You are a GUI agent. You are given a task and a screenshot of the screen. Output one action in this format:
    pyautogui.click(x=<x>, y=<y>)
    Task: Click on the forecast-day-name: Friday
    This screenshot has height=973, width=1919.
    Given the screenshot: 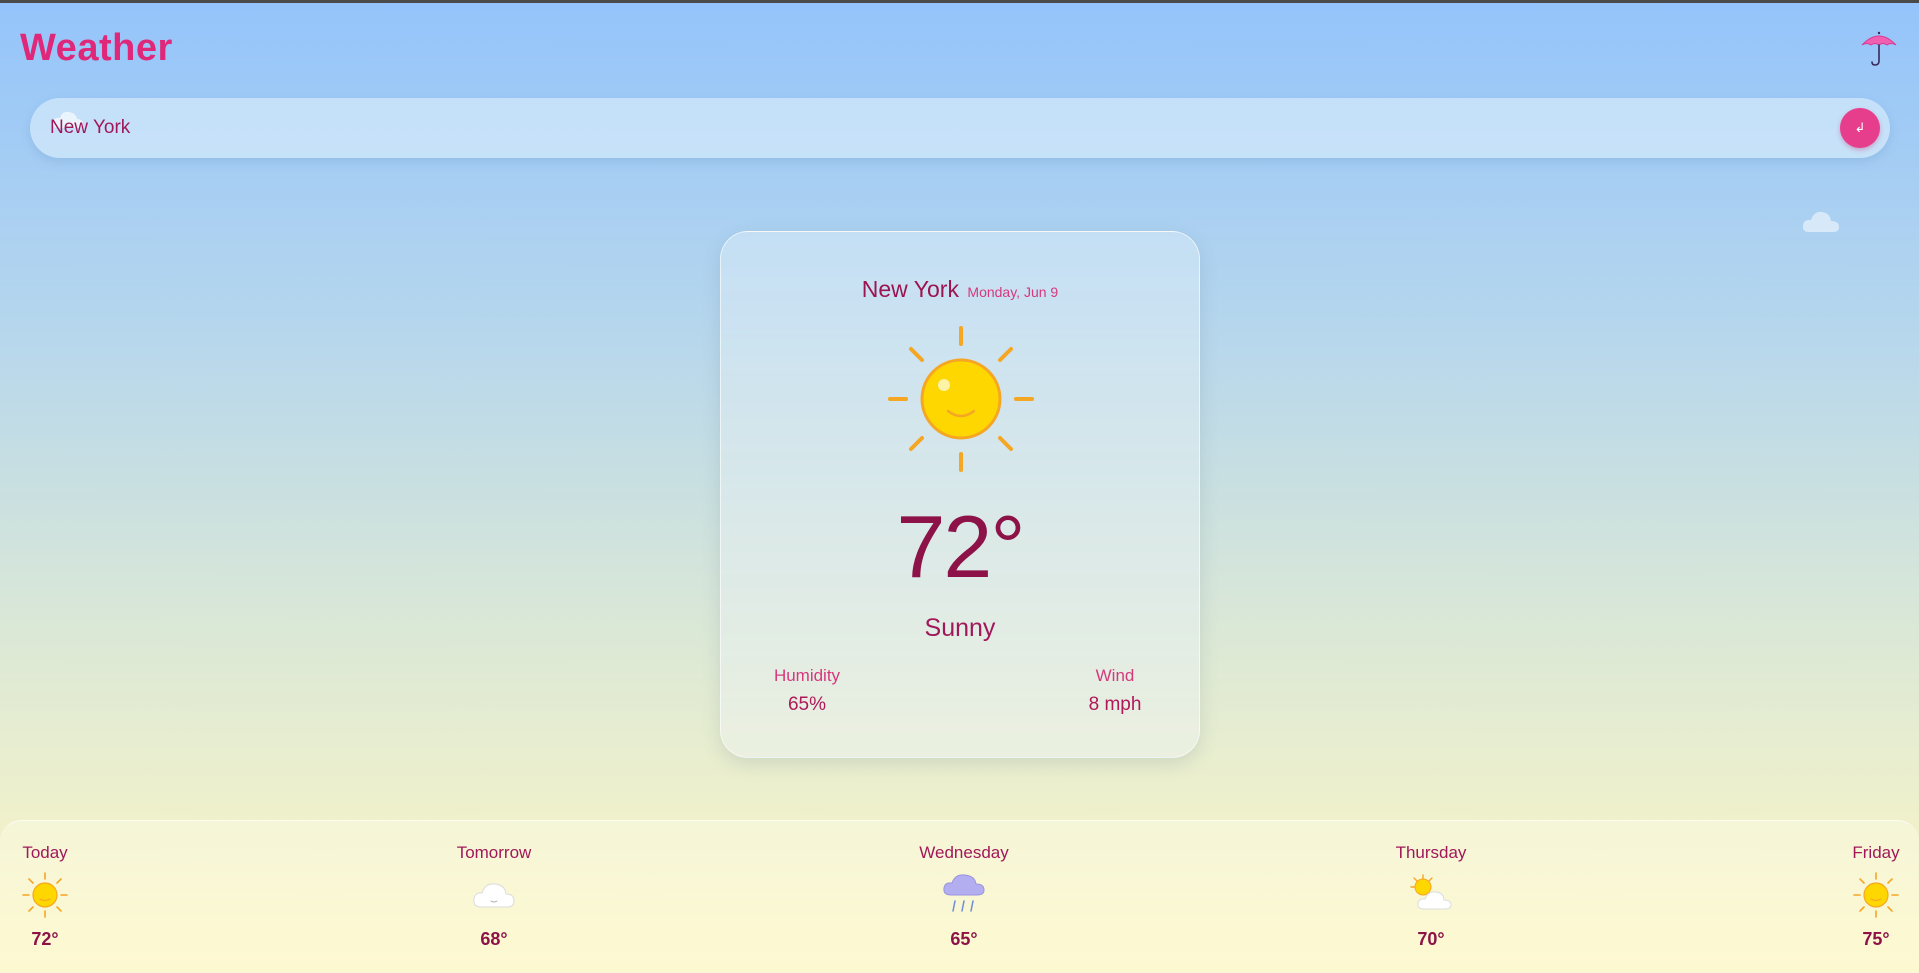 What is the action you would take?
    pyautogui.click(x=1876, y=852)
    